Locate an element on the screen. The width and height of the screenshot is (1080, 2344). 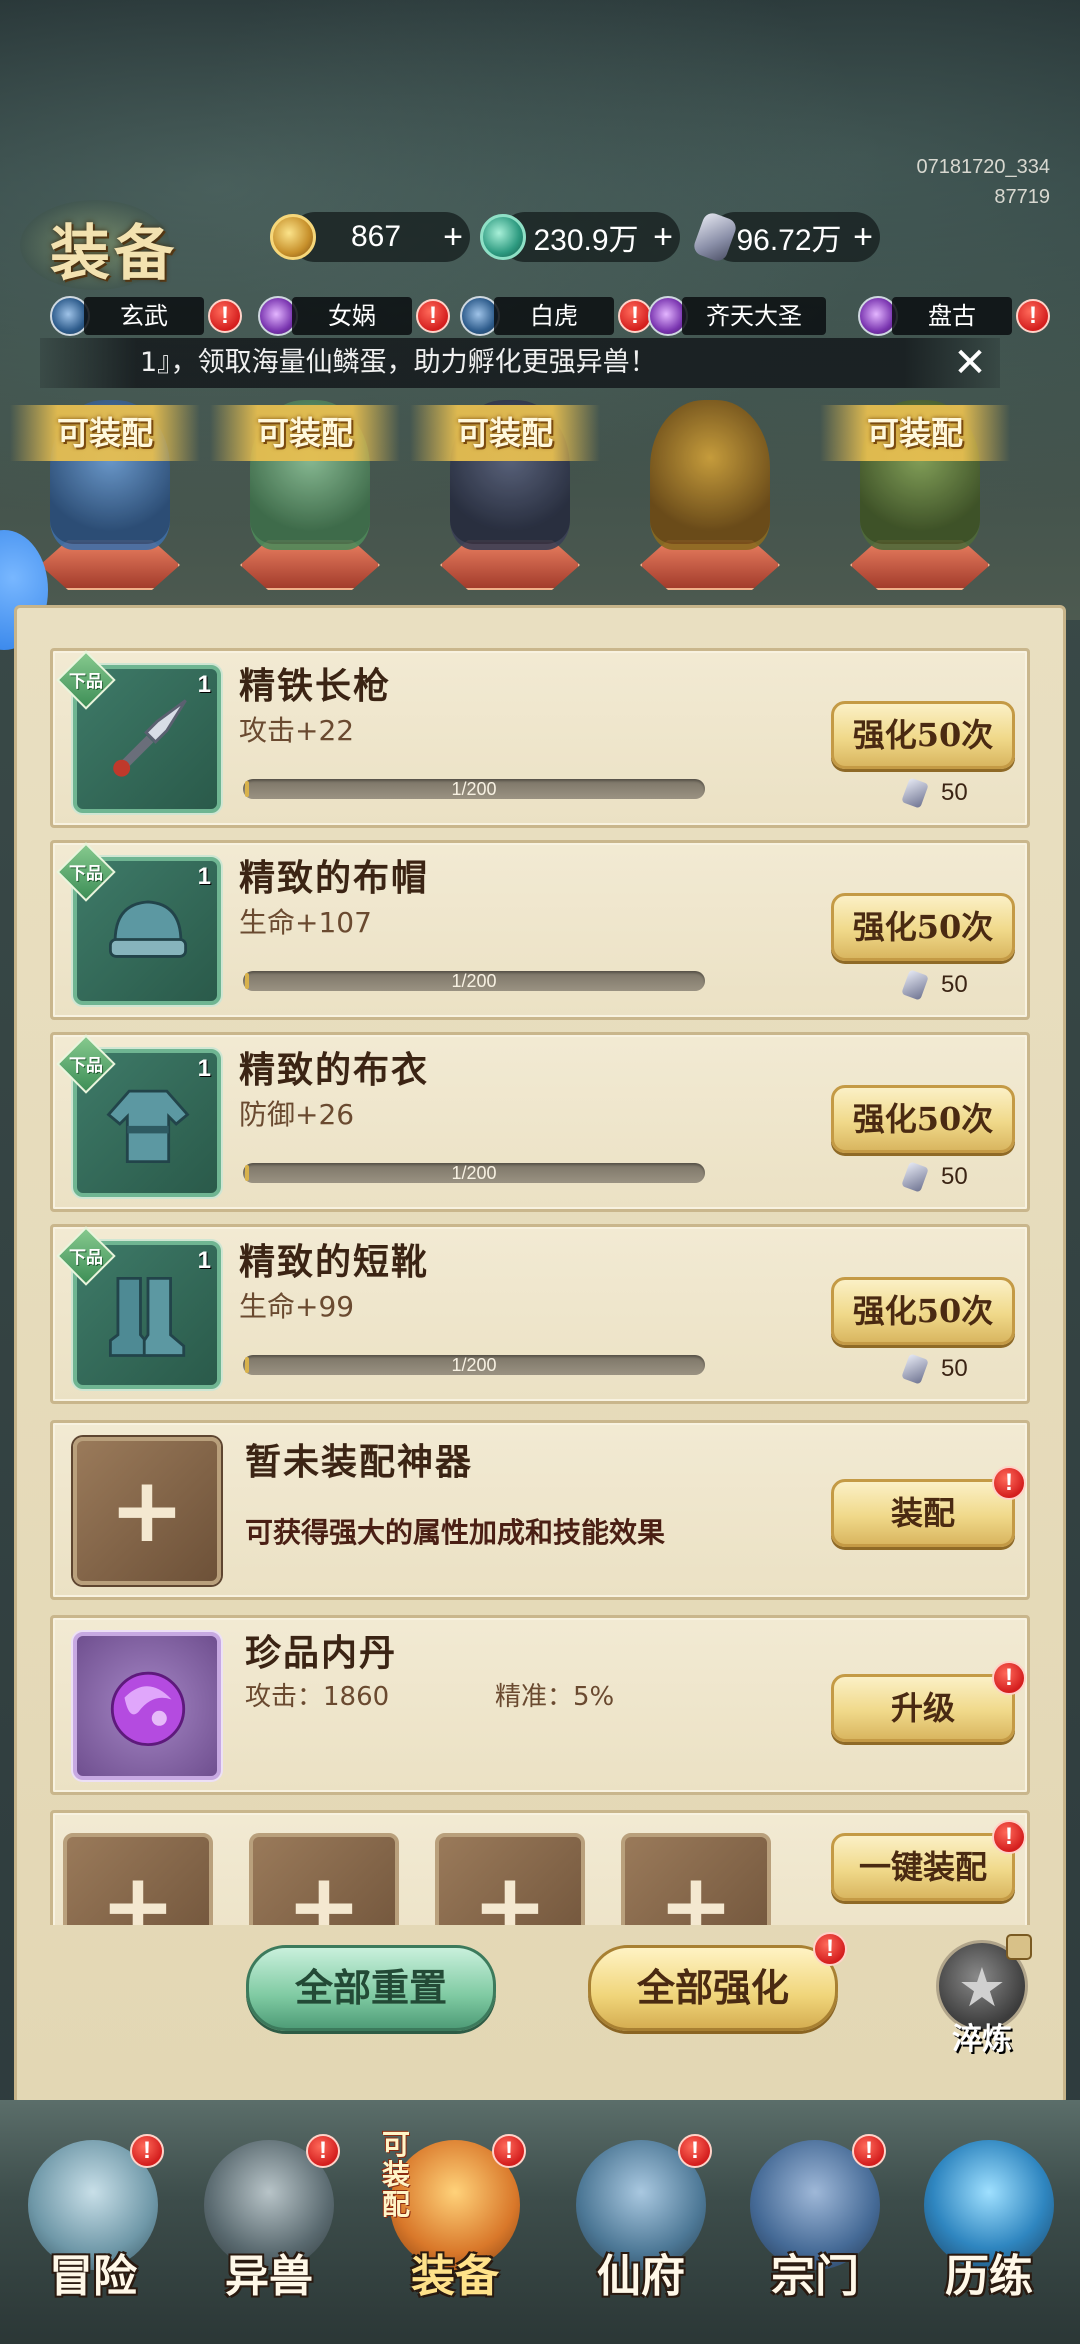
core-thumb is located at coordinates (147, 1706).